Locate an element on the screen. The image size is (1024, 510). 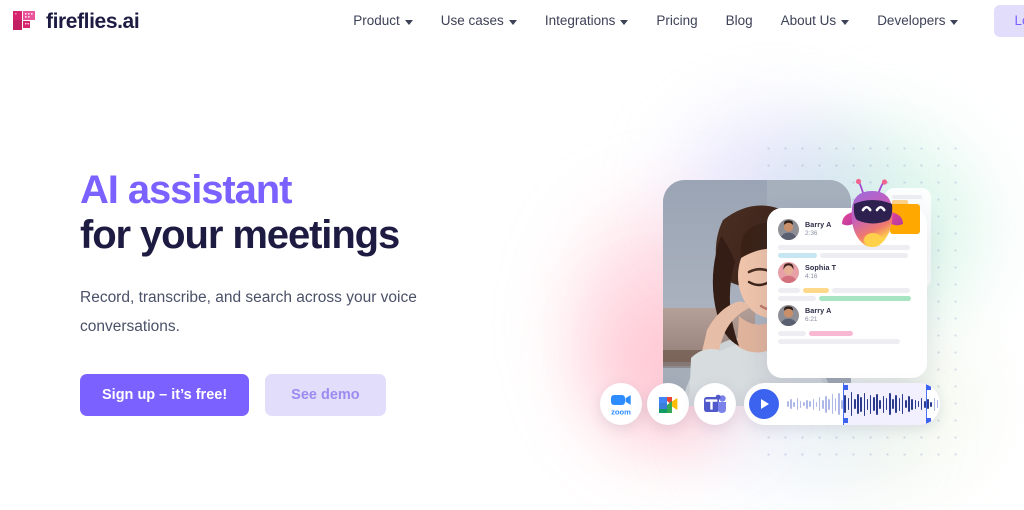
nav-item-pricing: Pricing is located at coordinates (676, 21).